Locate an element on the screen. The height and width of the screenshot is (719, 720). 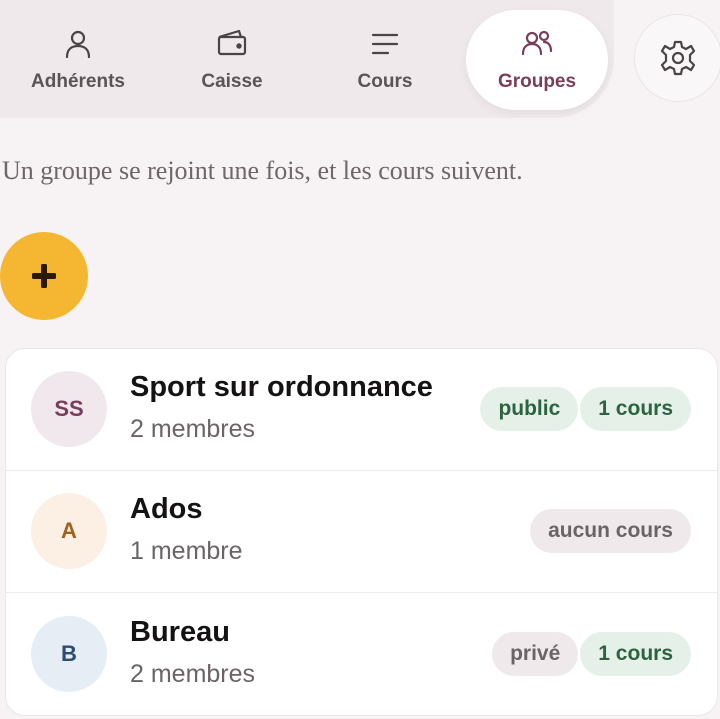
tab-label: Groupes is located at coordinates (537, 81).